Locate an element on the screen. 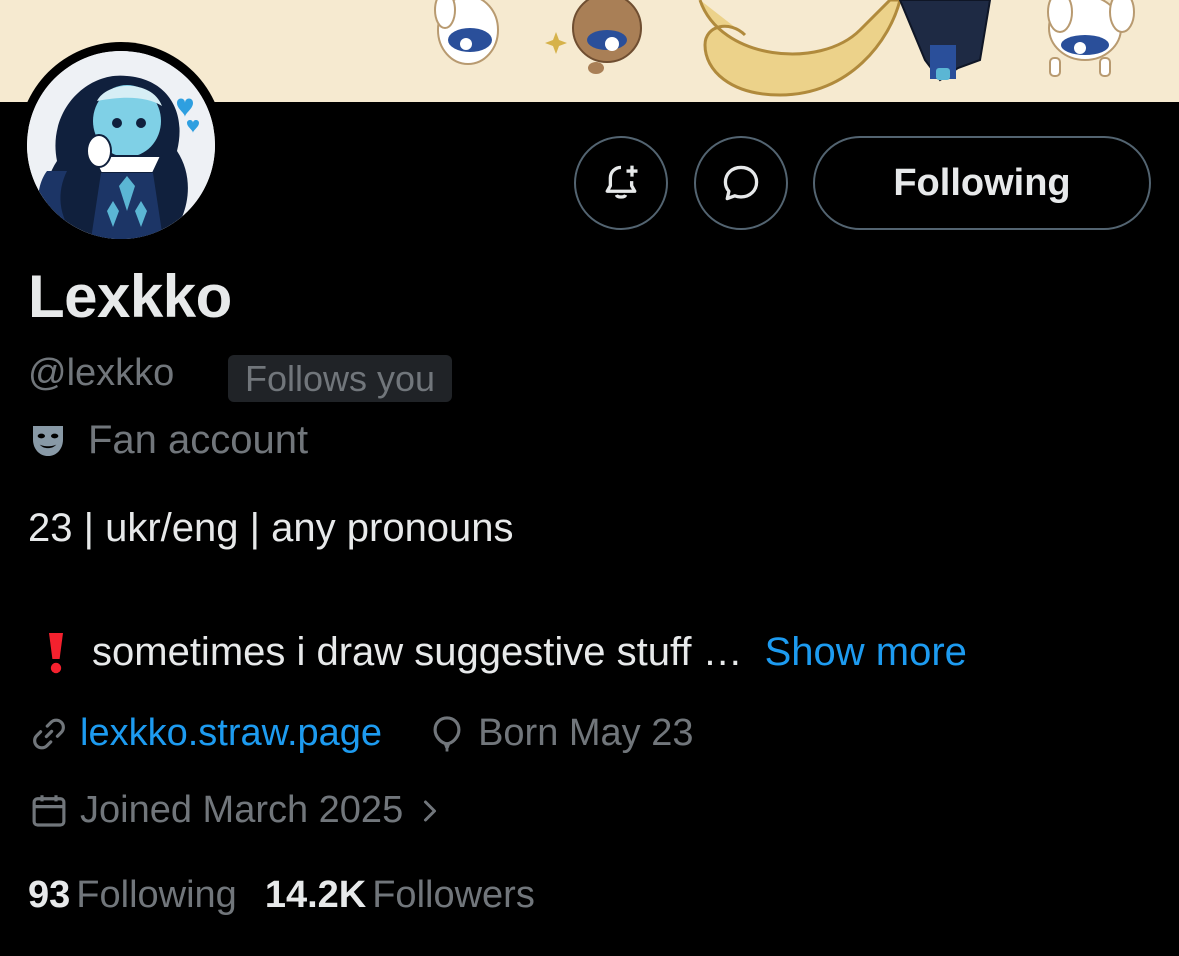 The height and width of the screenshot is (956, 1179). followers-count: 14.2K is located at coordinates (315, 895).